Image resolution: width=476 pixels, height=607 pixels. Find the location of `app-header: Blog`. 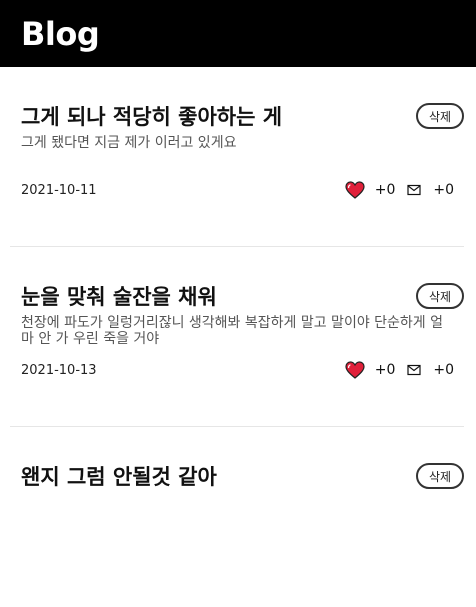

app-header: Blog is located at coordinates (238, 33).